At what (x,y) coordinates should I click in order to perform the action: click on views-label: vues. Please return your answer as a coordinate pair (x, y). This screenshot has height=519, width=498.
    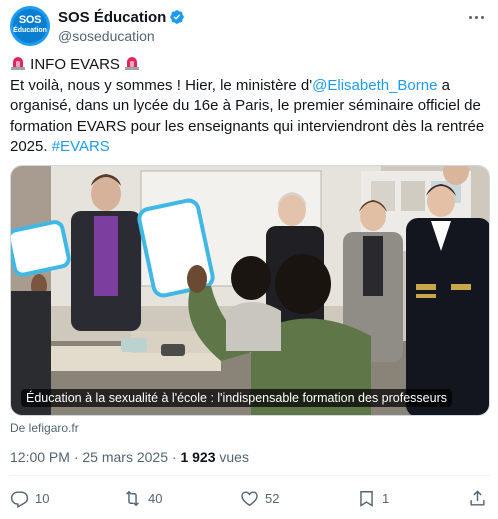
    Looking at the image, I should click on (232, 457).